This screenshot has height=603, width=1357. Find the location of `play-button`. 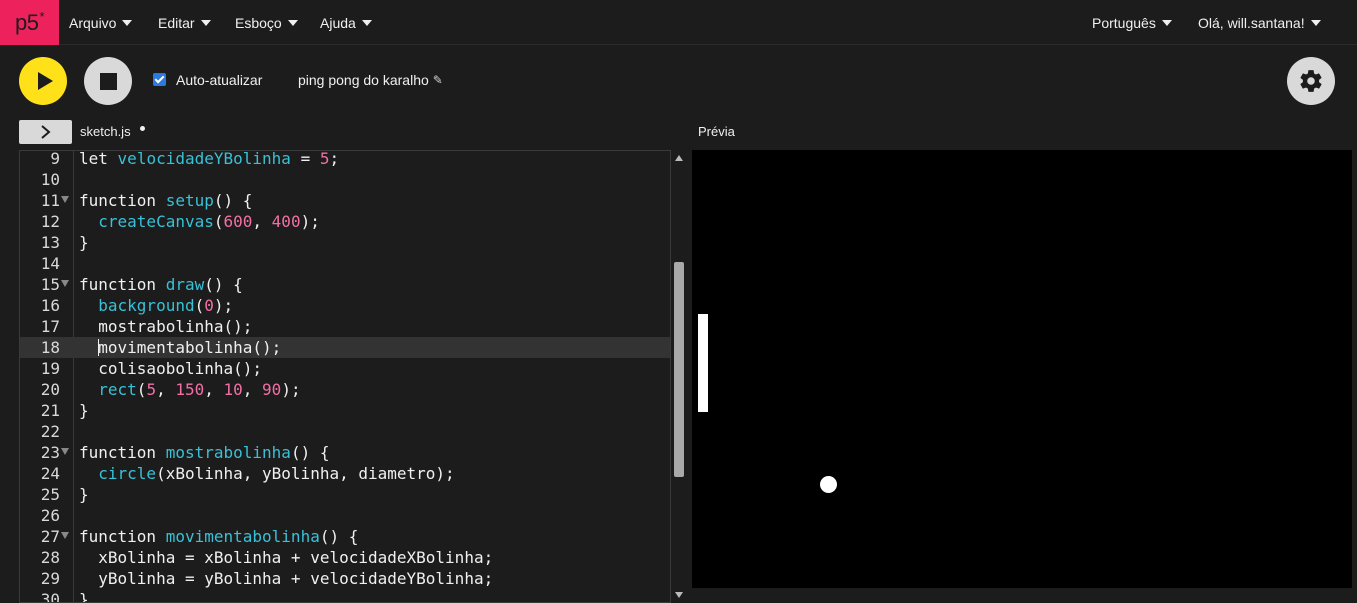

play-button is located at coordinates (43, 81).